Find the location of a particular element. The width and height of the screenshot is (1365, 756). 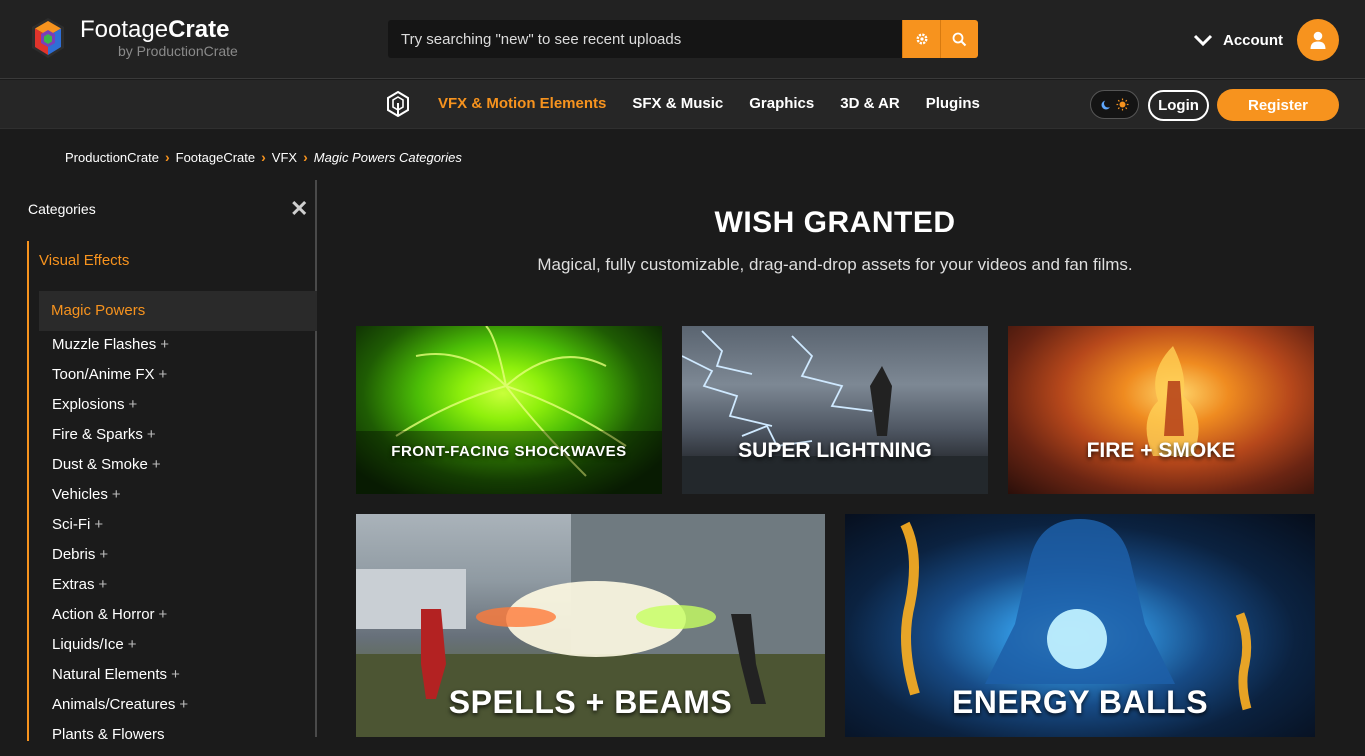

user-icon is located at coordinates (1318, 40).